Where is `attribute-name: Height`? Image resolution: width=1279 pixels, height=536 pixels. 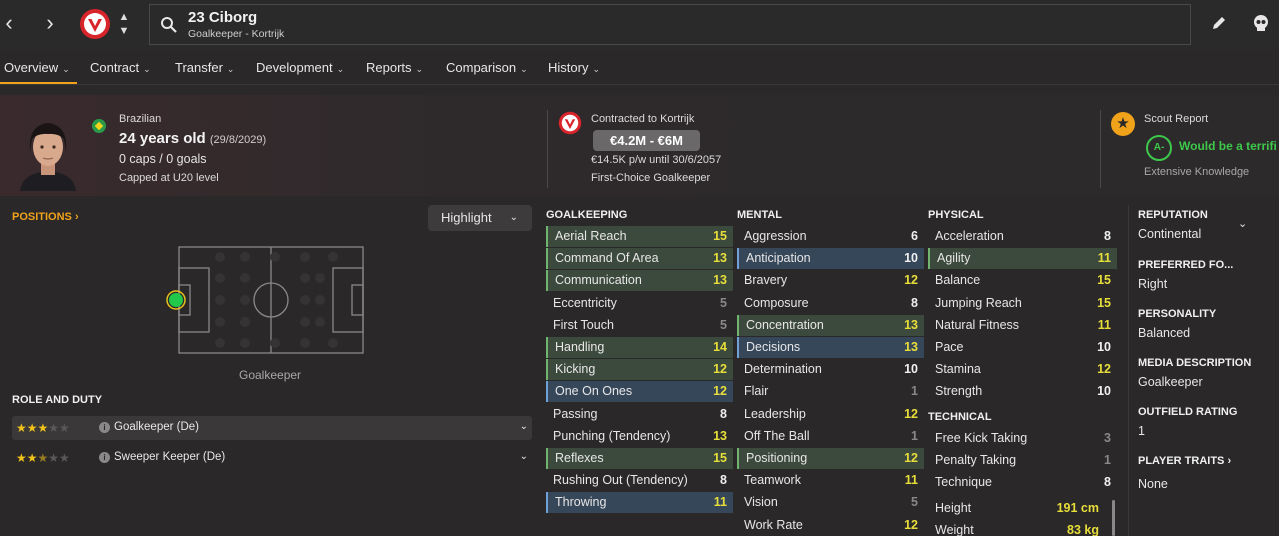 attribute-name: Height is located at coordinates (953, 508).